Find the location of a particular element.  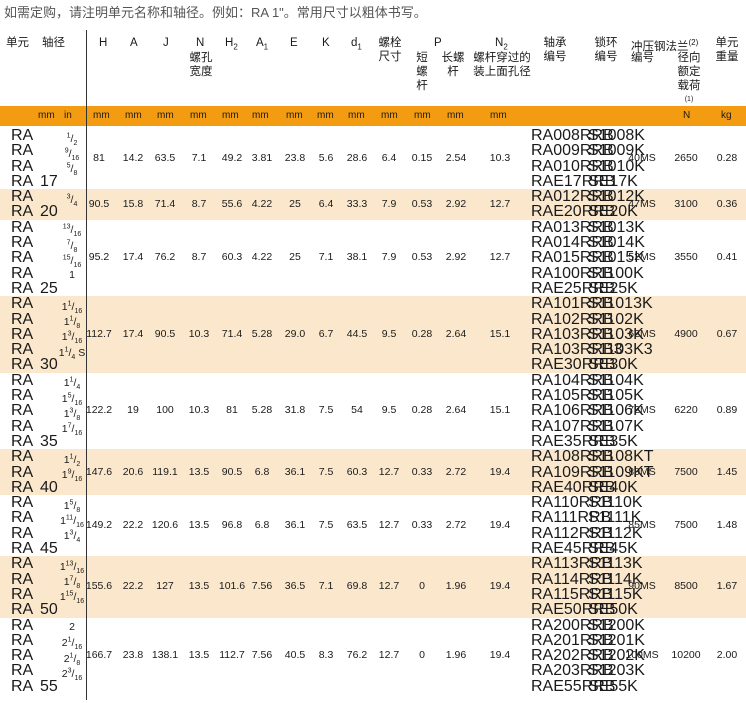

cell-weight: 0.41 is located at coordinates (727, 257).